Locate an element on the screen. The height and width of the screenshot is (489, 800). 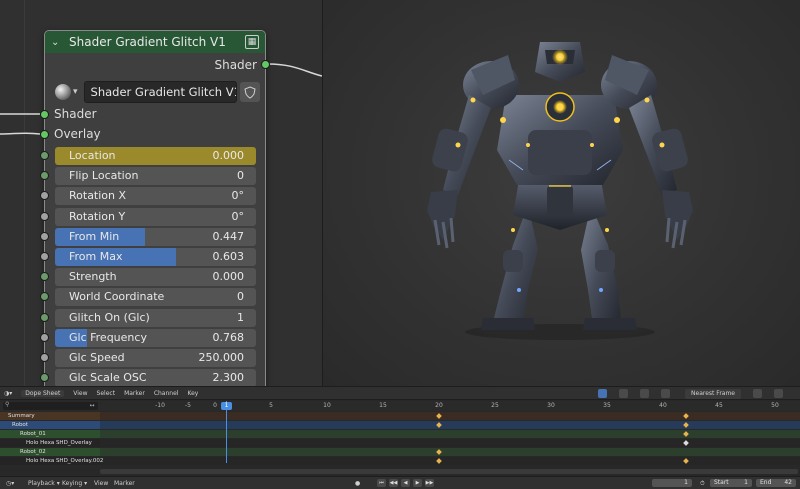
channel-search-input: ⚲ is located at coordinates (50, 405).